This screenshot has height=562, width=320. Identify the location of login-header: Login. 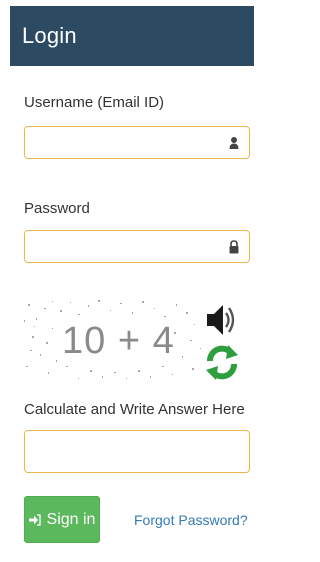
(132, 36).